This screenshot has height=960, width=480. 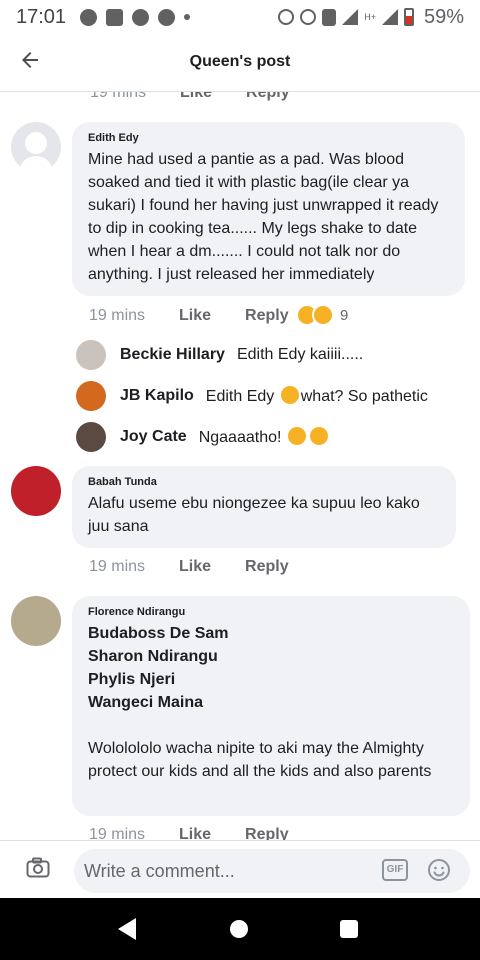 I want to click on status-bar: 17:01 H+ 59%, so click(x=240, y=17).